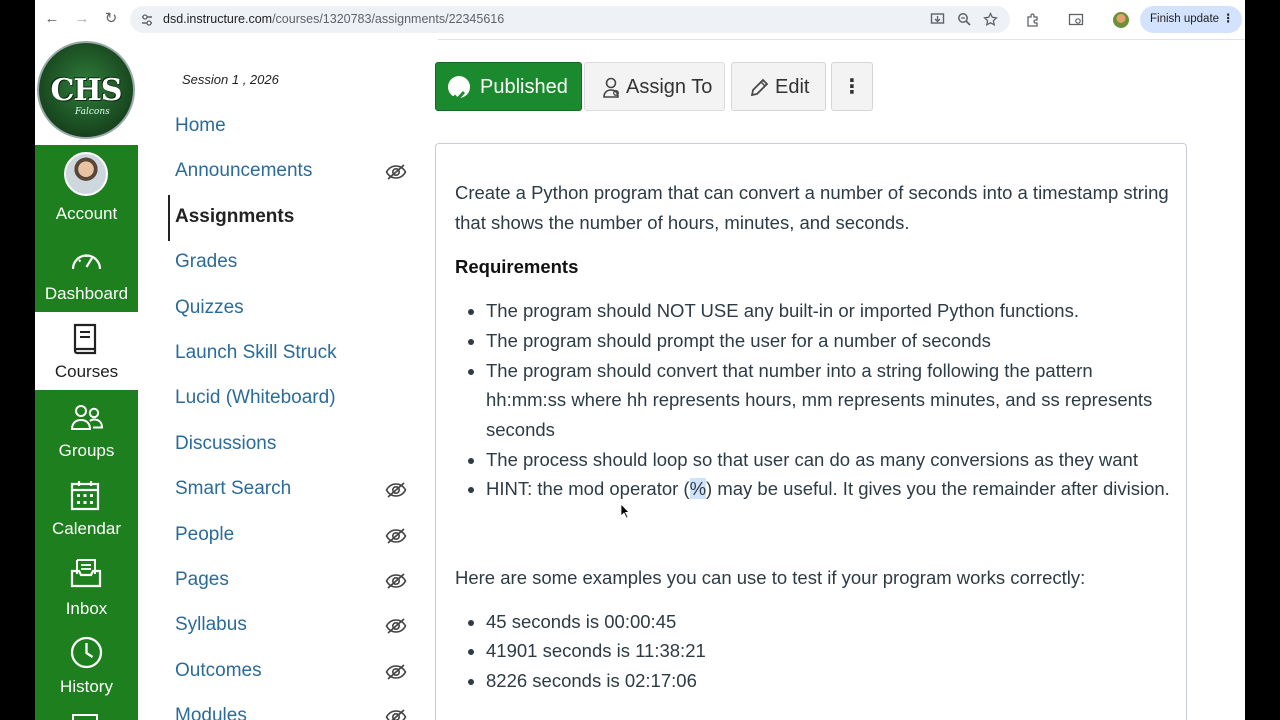 This screenshot has height=720, width=1280. Describe the element at coordinates (295, 493) in the screenshot. I see `course-nav-item-smart-search: Smart Search` at that location.